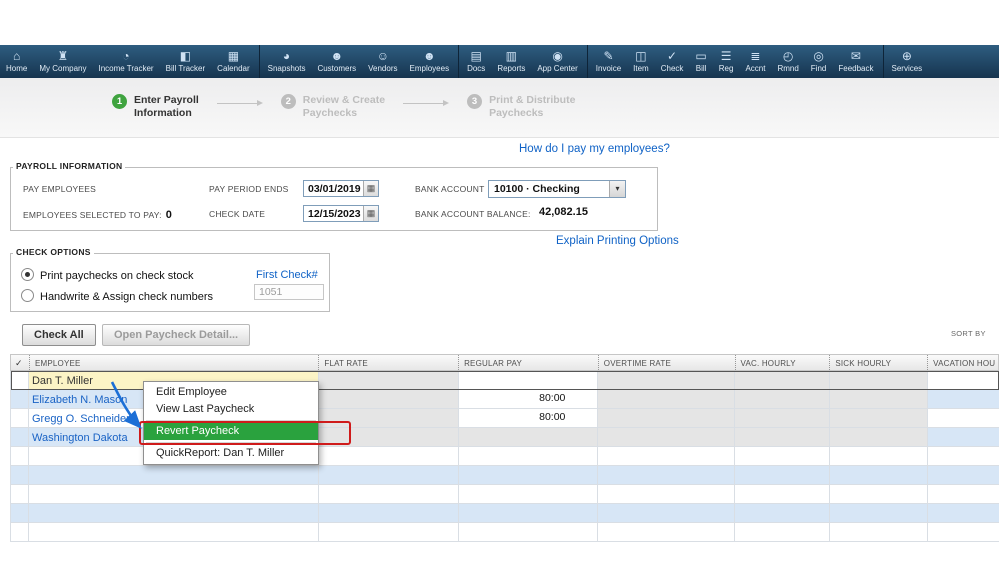 The height and width of the screenshot is (562, 999). I want to click on toolbar-item-services: ⊕ Services, so click(907, 61).